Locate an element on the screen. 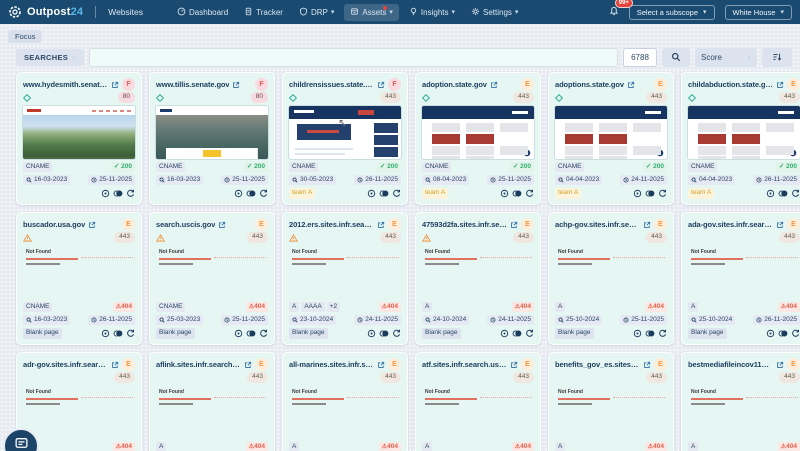 The height and width of the screenshot is (451, 800). searches-dropdown: SEARCHES is located at coordinates (50, 57).